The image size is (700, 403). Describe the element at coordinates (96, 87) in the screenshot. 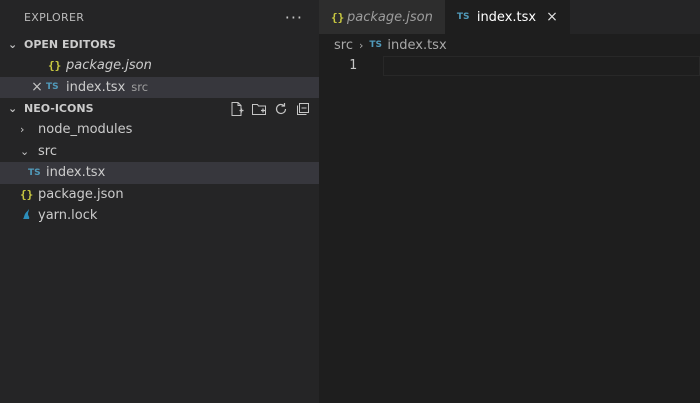

I see `open-editor-label: index.tsx` at that location.